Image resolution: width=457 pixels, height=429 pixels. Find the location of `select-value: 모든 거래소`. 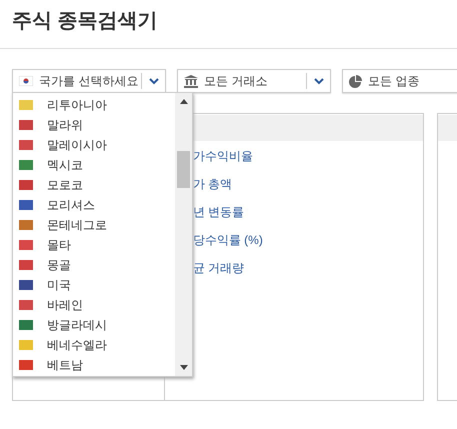

select-value: 모든 거래소 is located at coordinates (236, 81).